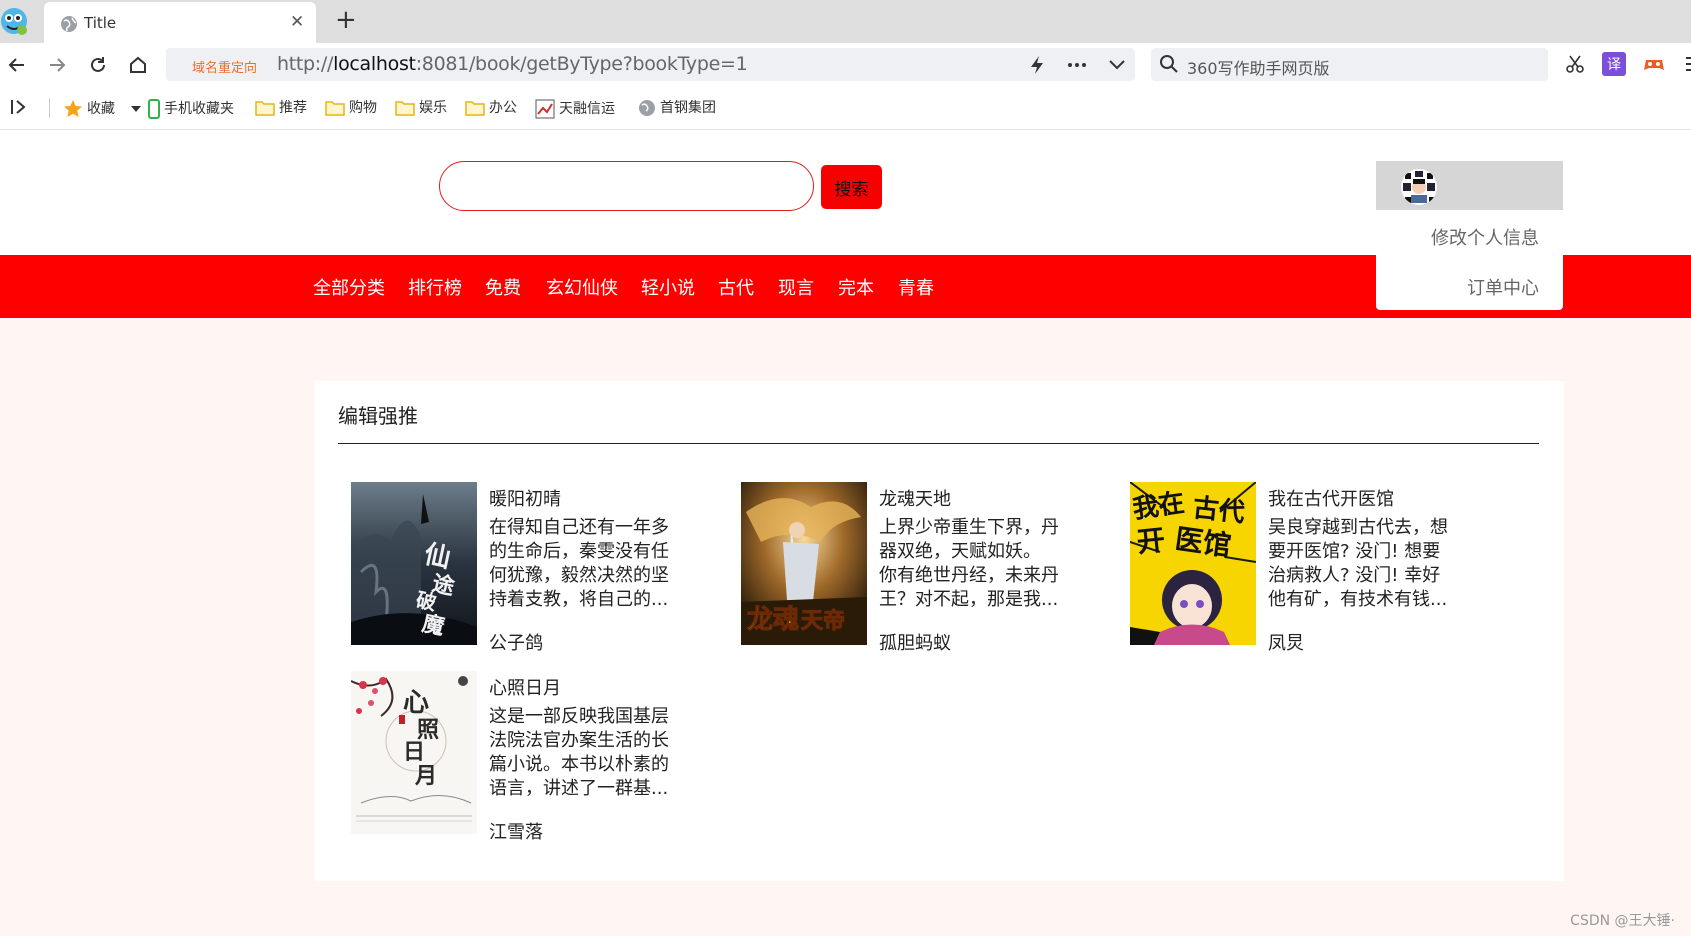 The width and height of the screenshot is (1691, 936). What do you see at coordinates (346, 20) in the screenshot?
I see `new-tab-icon: +` at bounding box center [346, 20].